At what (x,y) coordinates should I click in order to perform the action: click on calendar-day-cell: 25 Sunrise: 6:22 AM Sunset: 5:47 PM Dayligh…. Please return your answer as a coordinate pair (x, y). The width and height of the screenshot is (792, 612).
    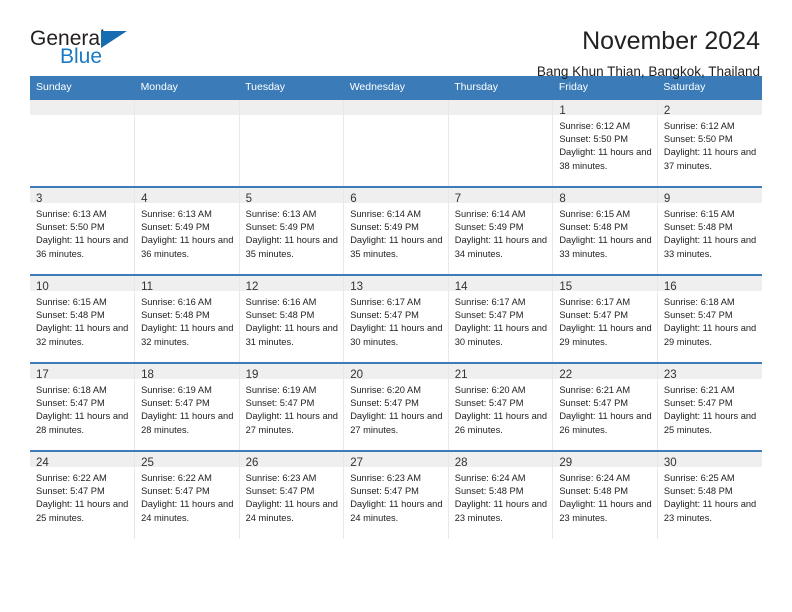
    Looking at the image, I should click on (187, 494).